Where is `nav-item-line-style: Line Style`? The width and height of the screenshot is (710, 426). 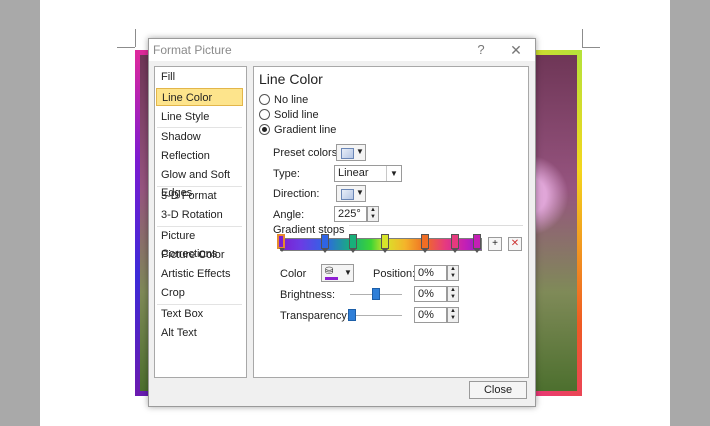 nav-item-line-style: Line Style is located at coordinates (199, 117).